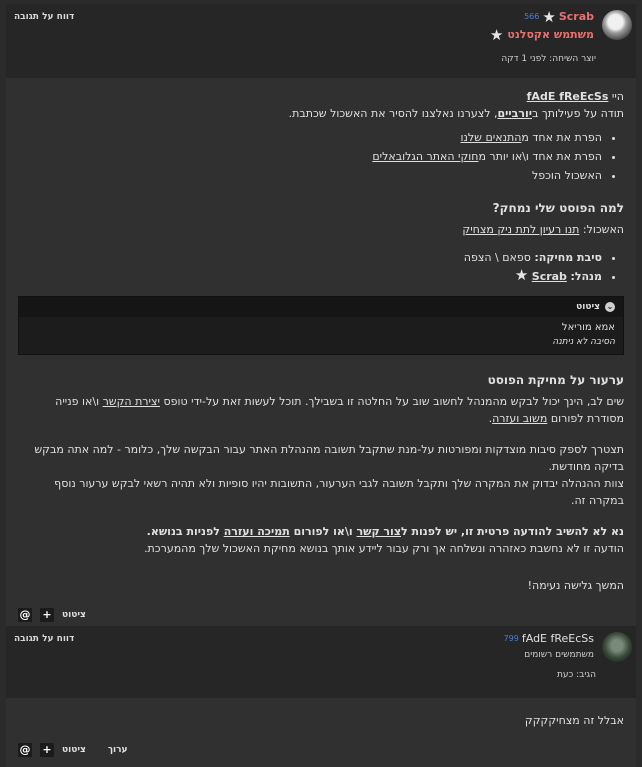 Image resolution: width=642 pixels, height=767 pixels. What do you see at coordinates (559, 655) in the screenshot?
I see `user-role: משתמשים רשומים` at bounding box center [559, 655].